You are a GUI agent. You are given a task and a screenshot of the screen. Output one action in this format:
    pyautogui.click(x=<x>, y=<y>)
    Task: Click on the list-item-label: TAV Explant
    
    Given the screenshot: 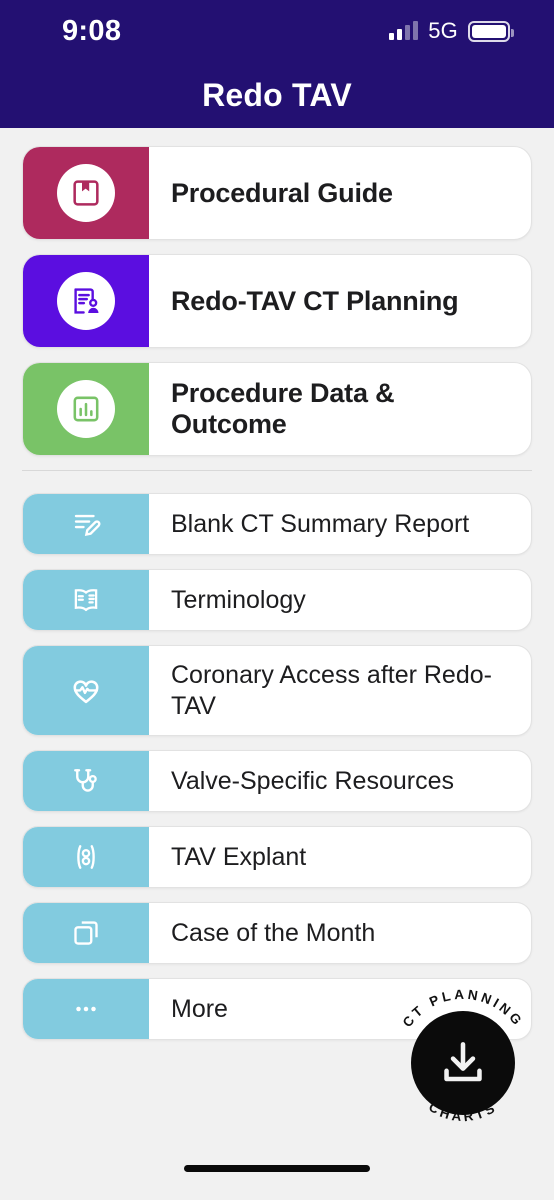 What is the action you would take?
    pyautogui.click(x=239, y=856)
    